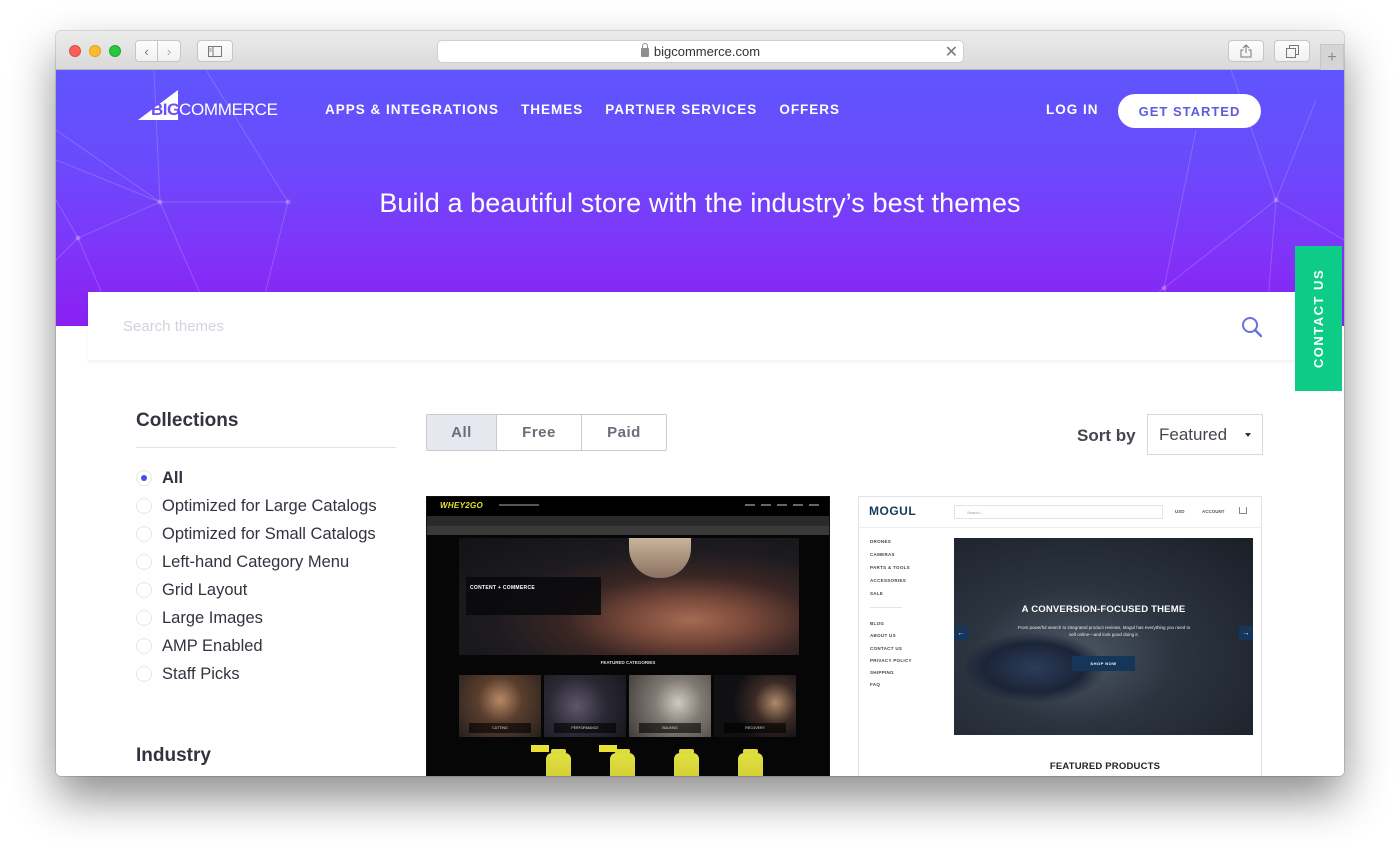  Describe the element at coordinates (461, 505) in the screenshot. I see `preview-logo: WHEY2GO` at that location.